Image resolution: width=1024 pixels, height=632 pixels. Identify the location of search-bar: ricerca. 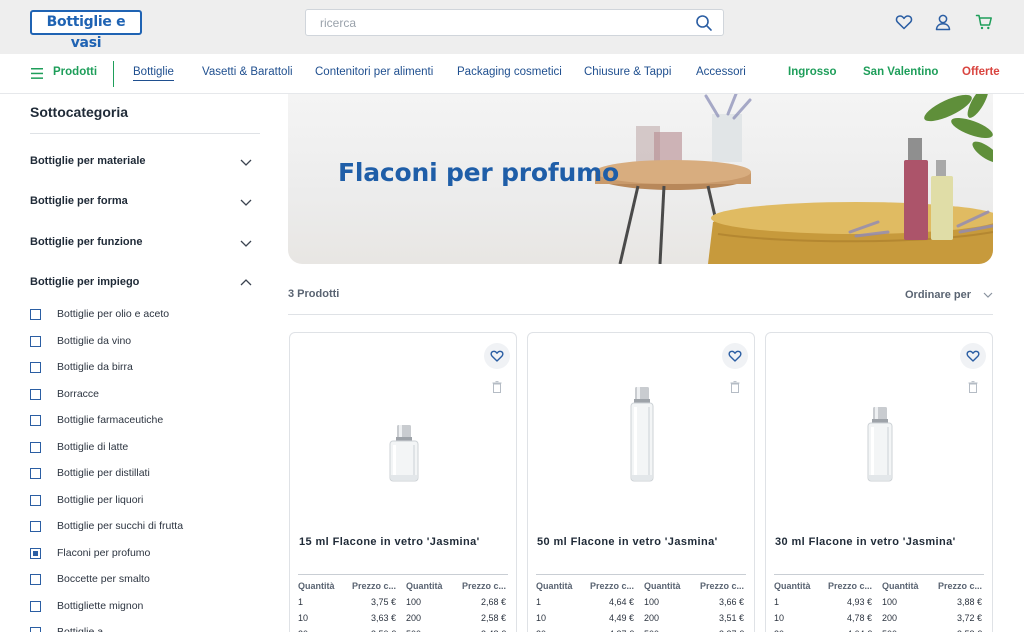
(514, 22).